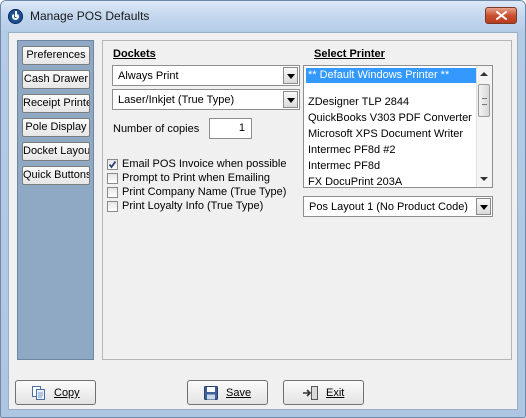  Describe the element at coordinates (484, 74) in the screenshot. I see `scroll-up-icon` at that location.